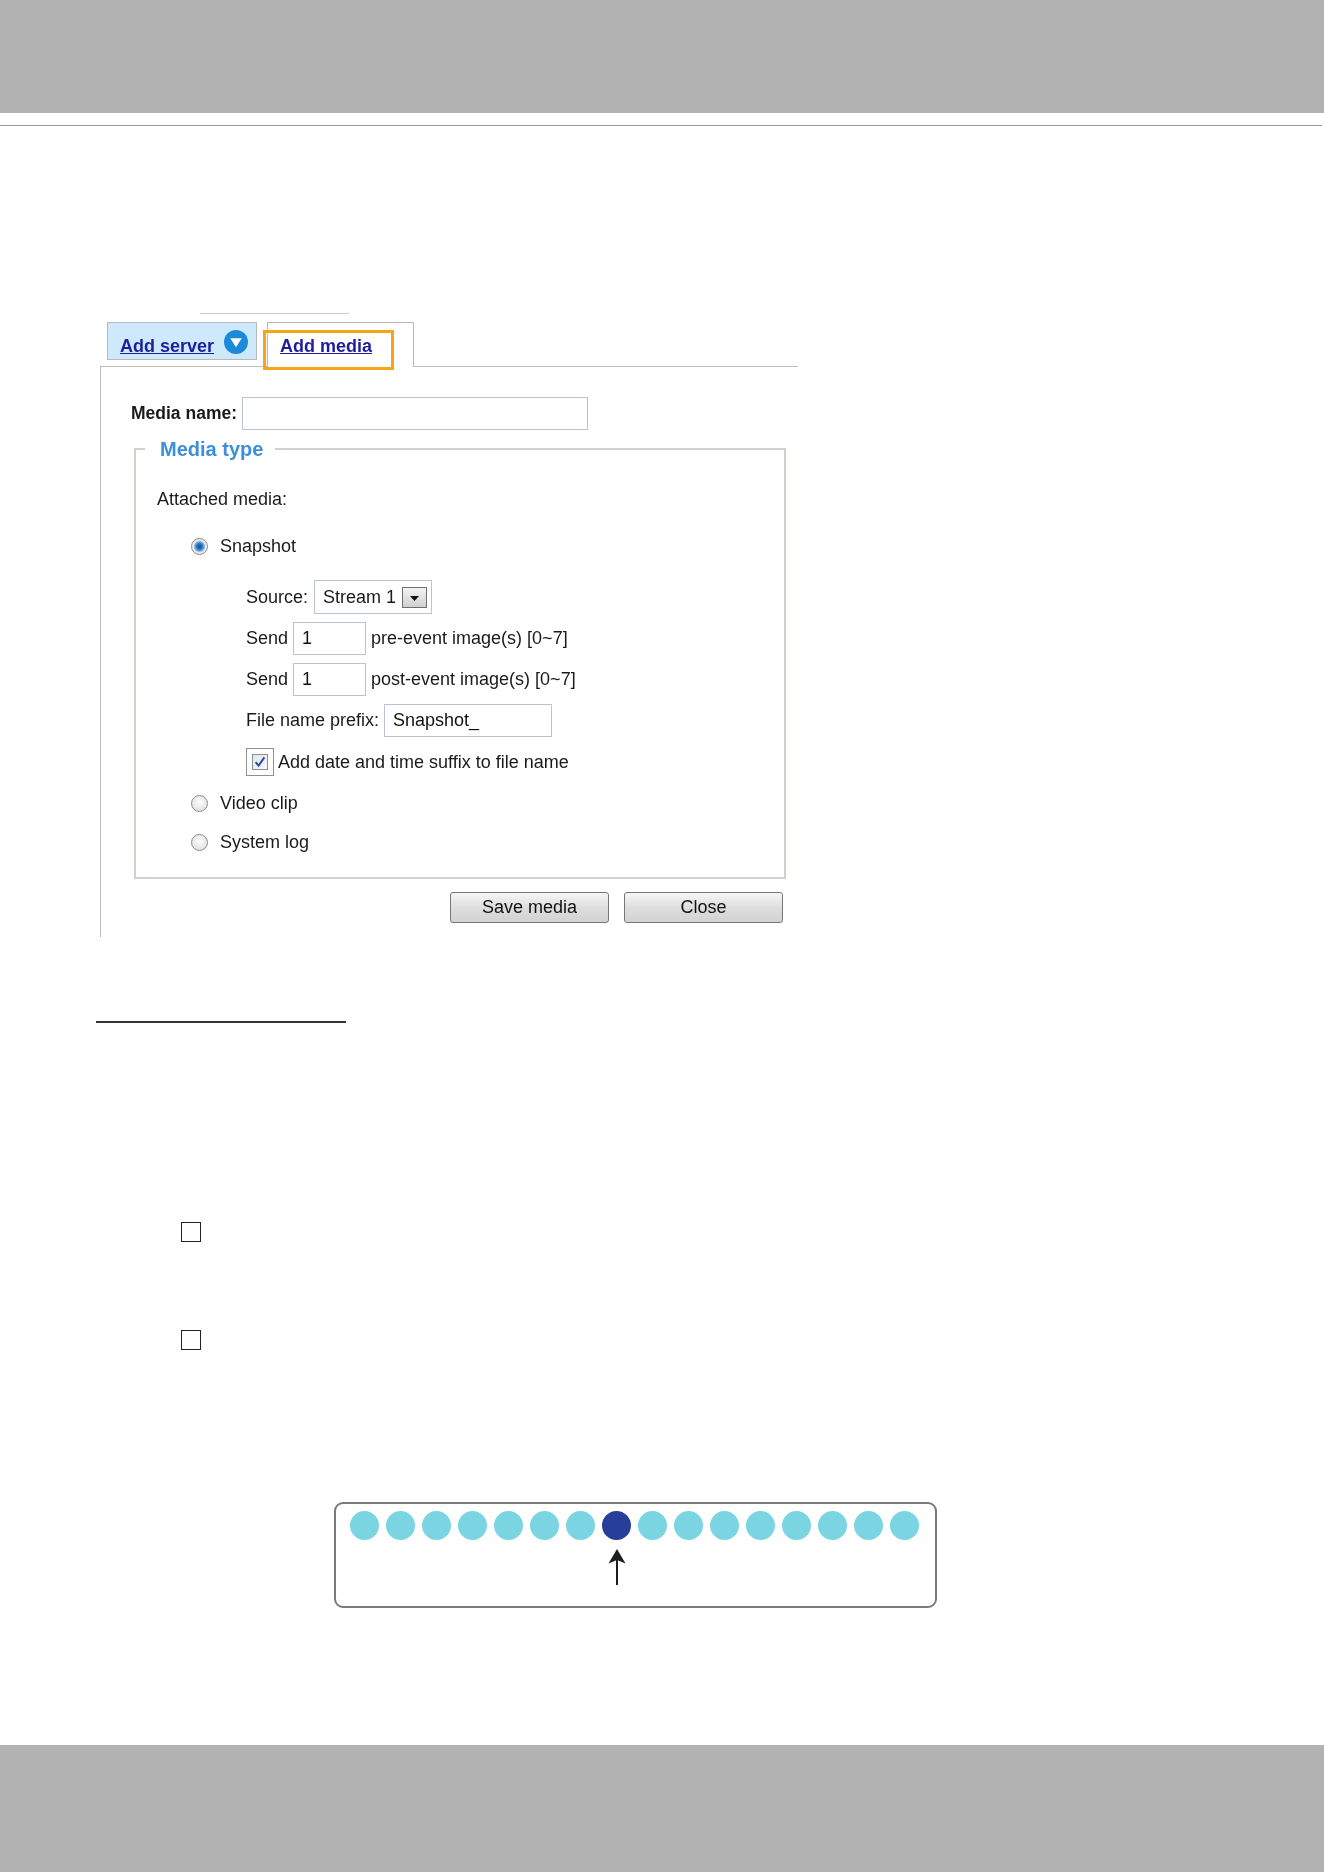 This screenshot has height=1872, width=1324. Describe the element at coordinates (184, 413) in the screenshot. I see `field-label: Media name:` at that location.